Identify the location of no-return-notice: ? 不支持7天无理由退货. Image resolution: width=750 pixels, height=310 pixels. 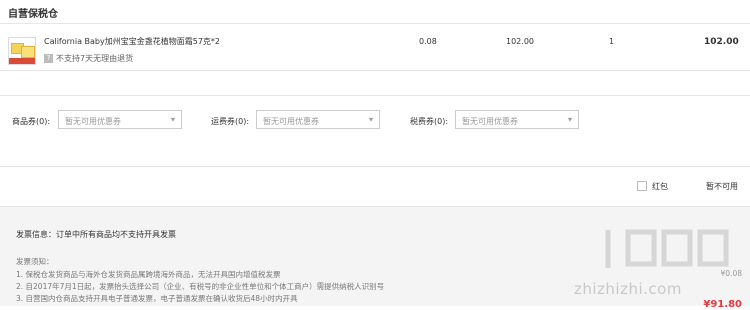
(88, 58).